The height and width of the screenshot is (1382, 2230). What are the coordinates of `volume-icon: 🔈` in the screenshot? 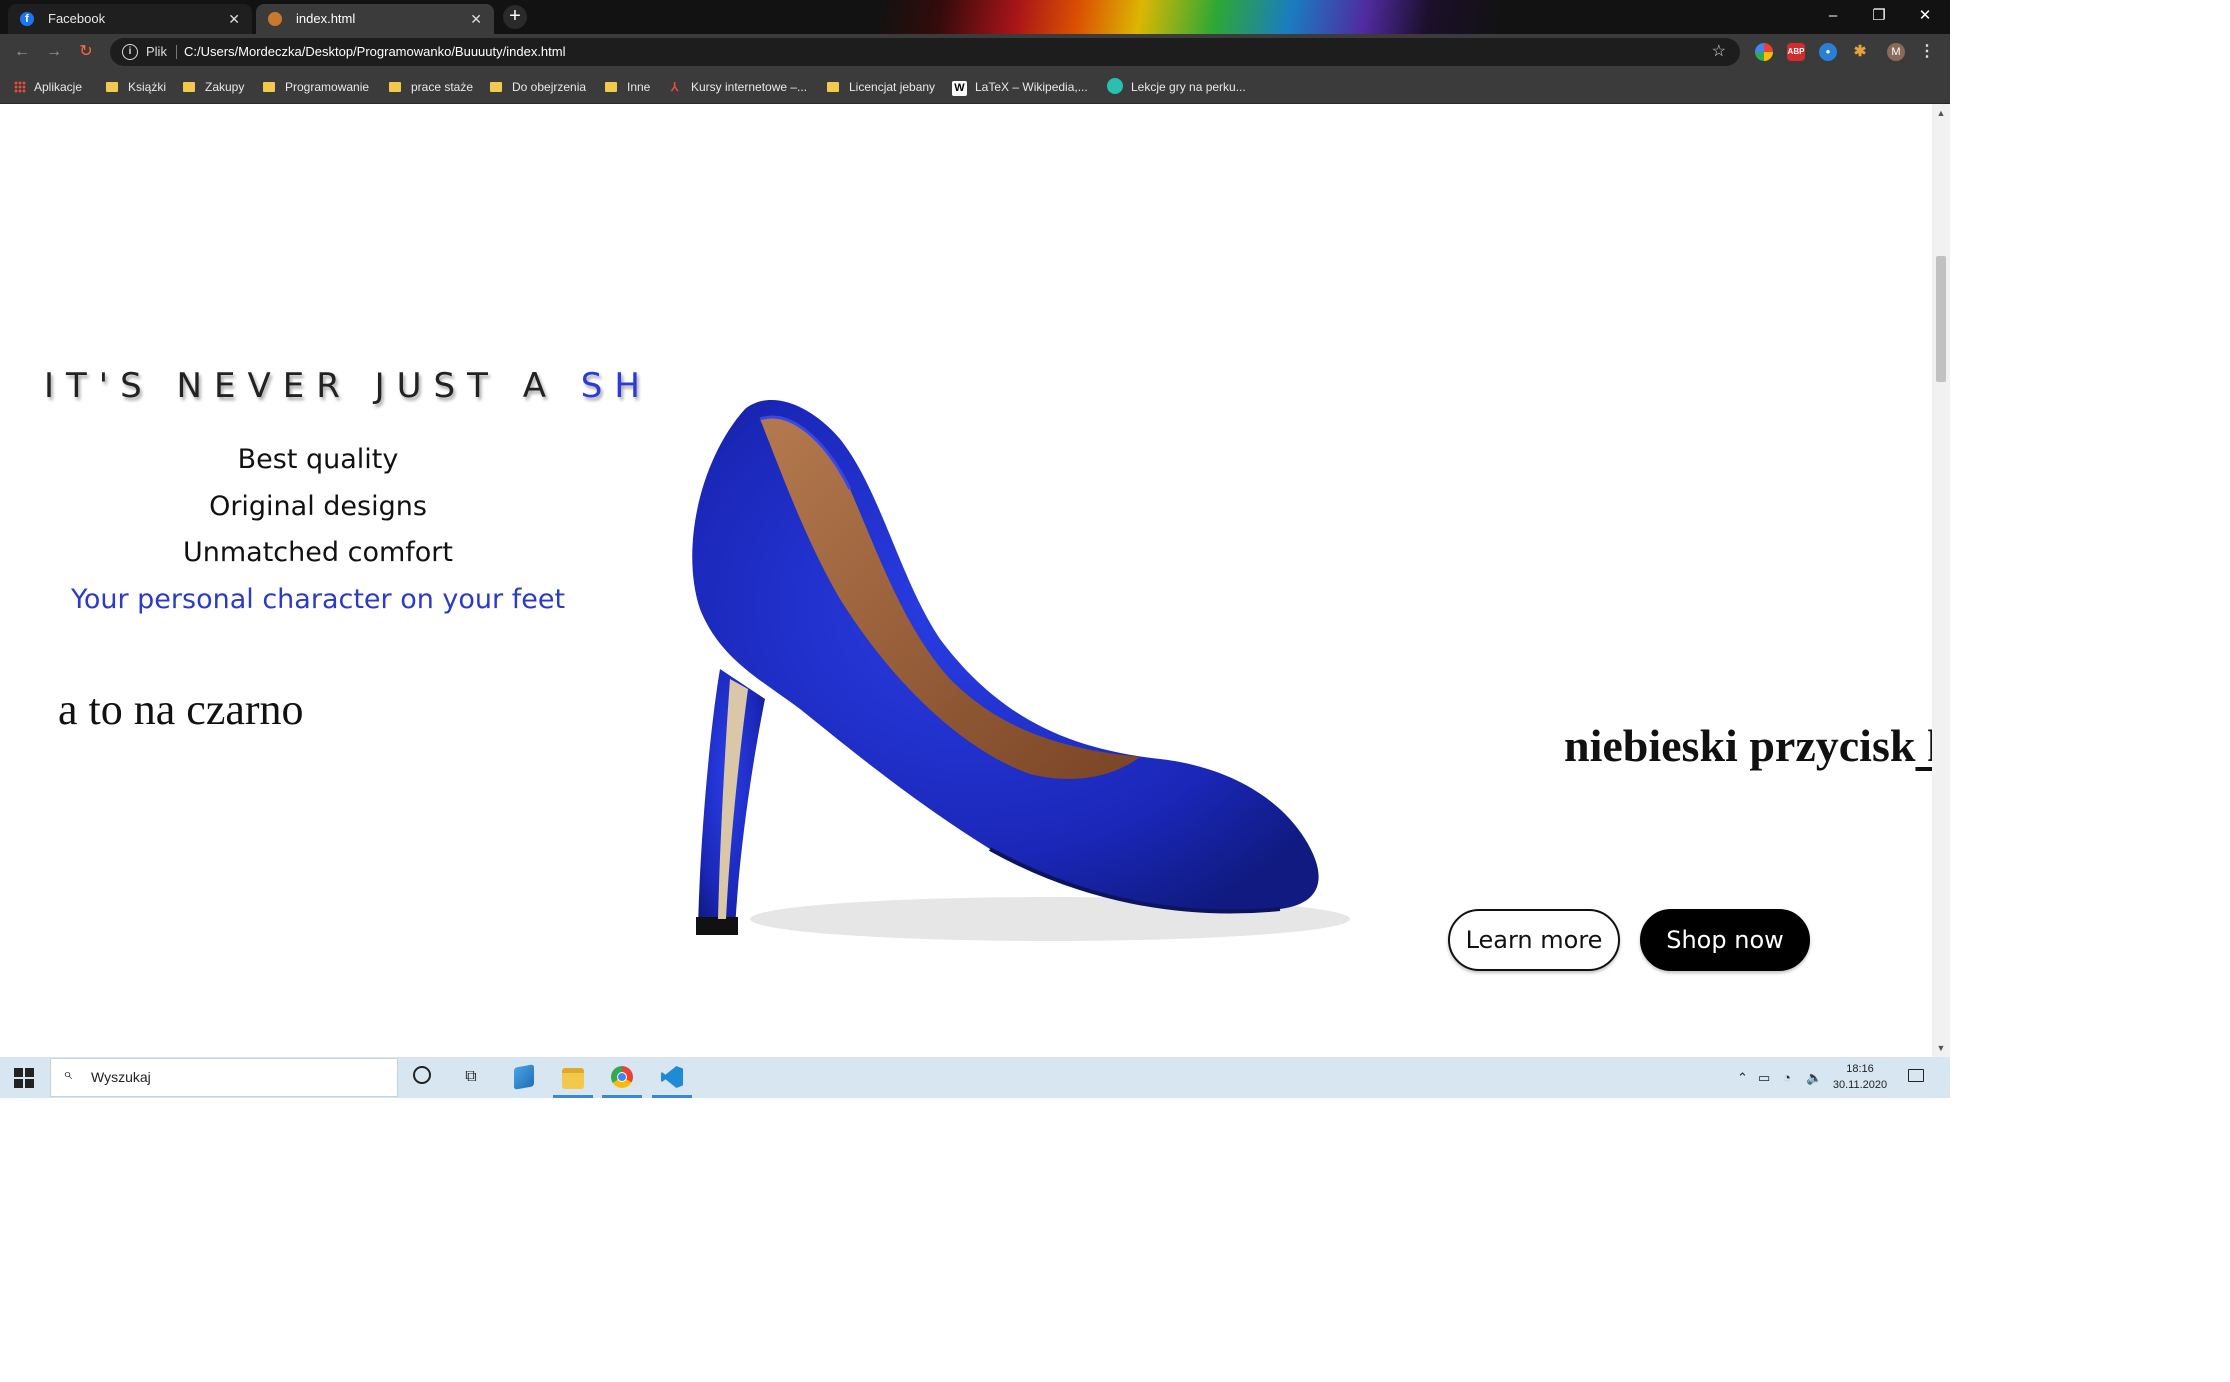 It's located at (1814, 1077).